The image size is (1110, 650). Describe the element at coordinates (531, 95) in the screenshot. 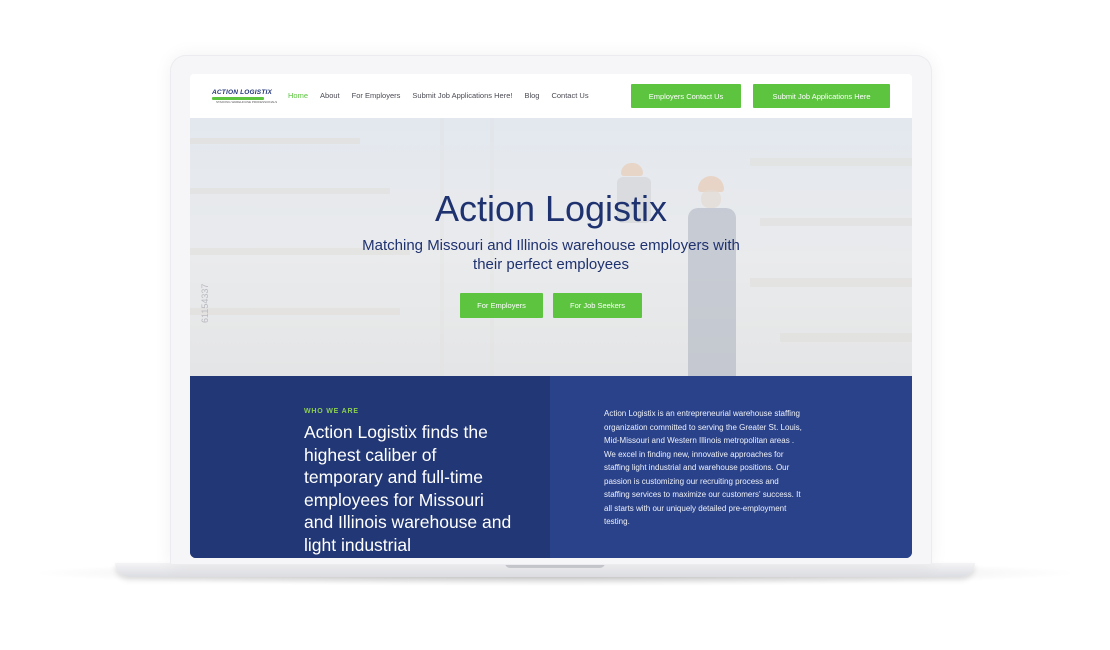

I see `nav-blog: Blog` at that location.